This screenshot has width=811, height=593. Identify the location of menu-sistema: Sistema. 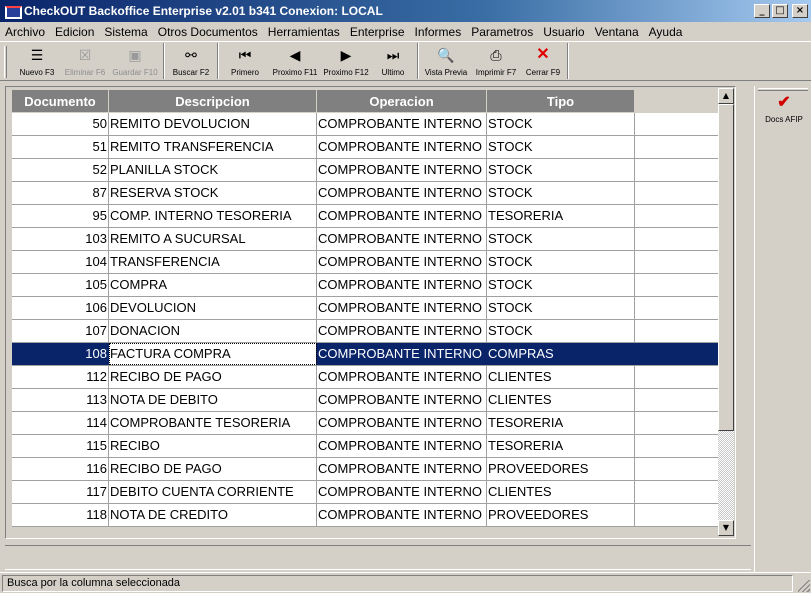
(125, 32).